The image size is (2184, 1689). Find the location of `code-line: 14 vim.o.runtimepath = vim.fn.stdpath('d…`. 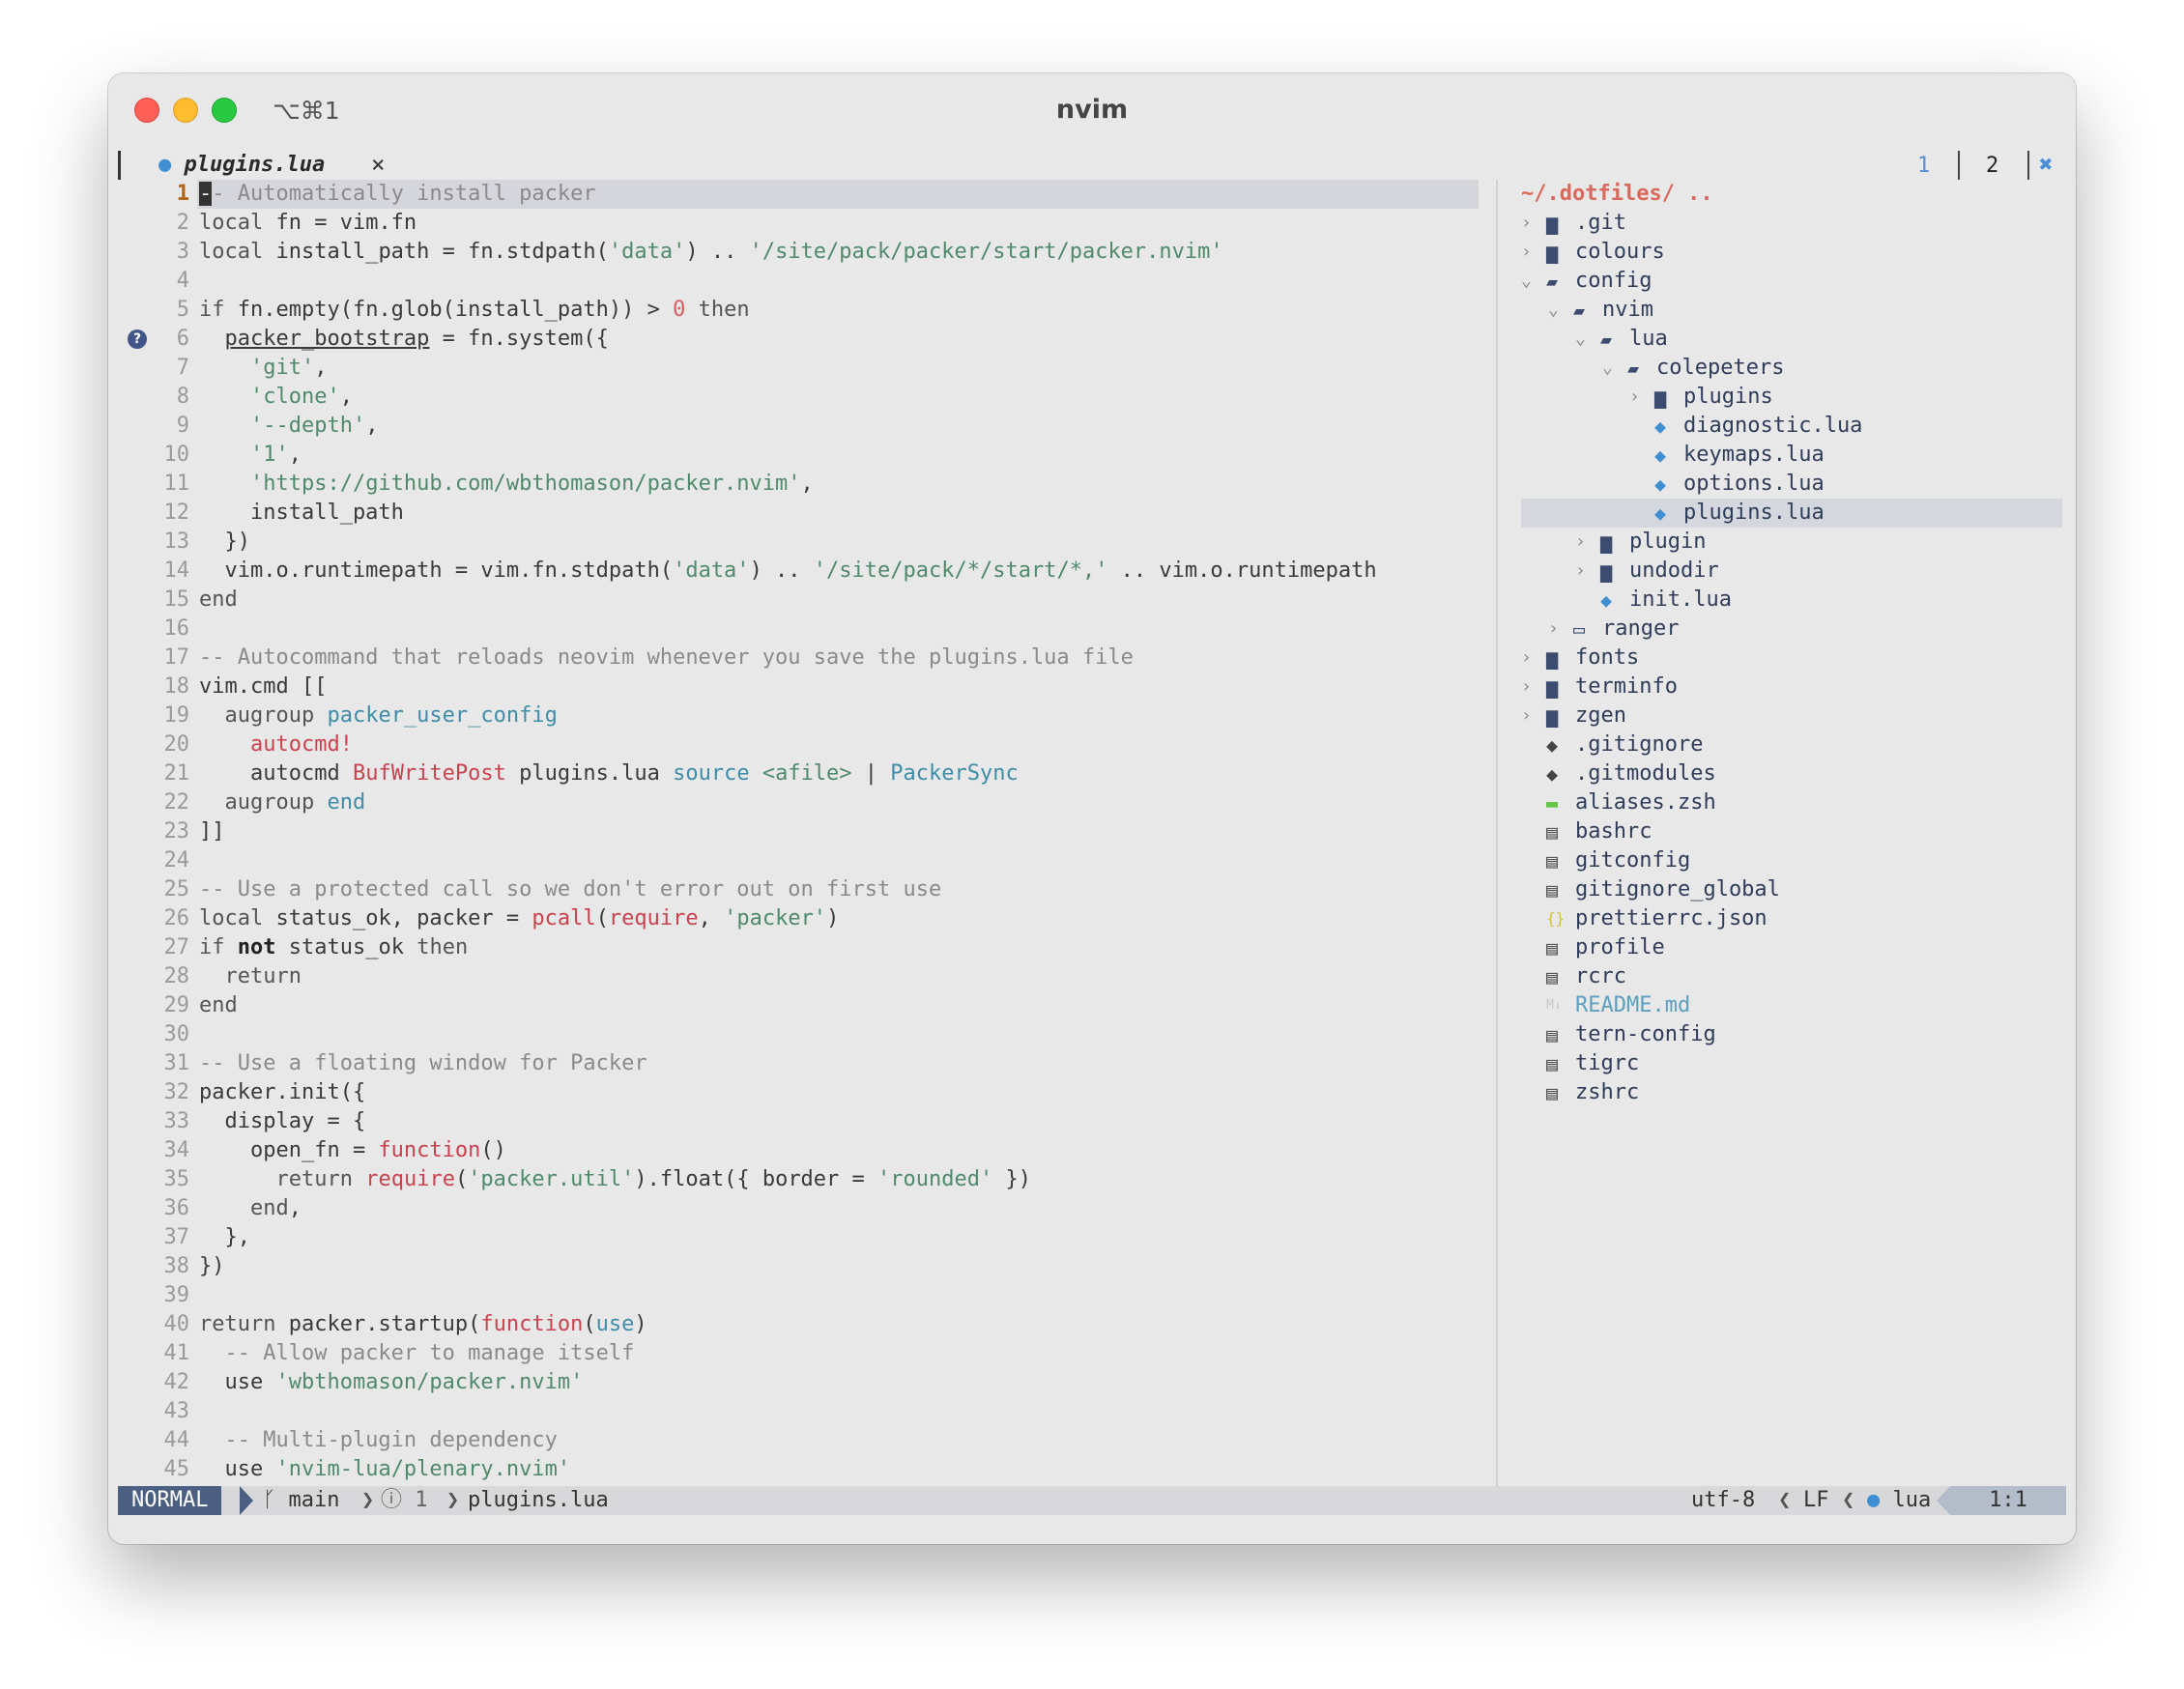

code-line: 14 vim.o.runtimepath = vim.fn.stdpath('d… is located at coordinates (804, 571).